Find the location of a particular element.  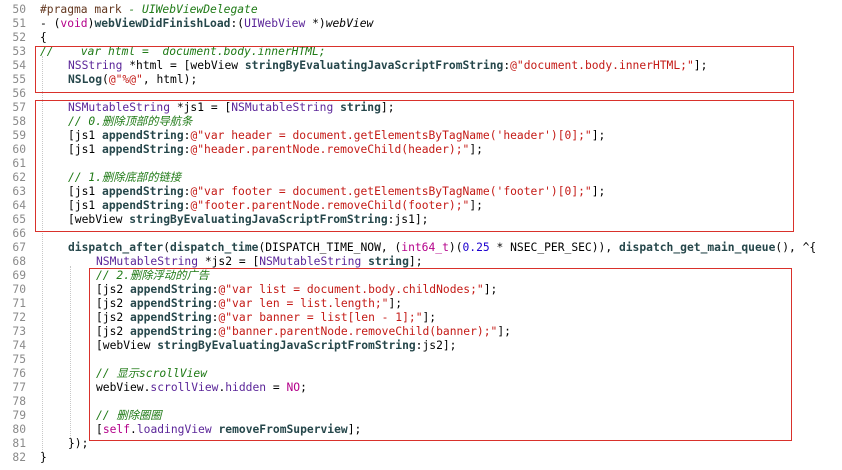

code-line: 58 // 0.删除顶部的导航条 is located at coordinates (421, 122).